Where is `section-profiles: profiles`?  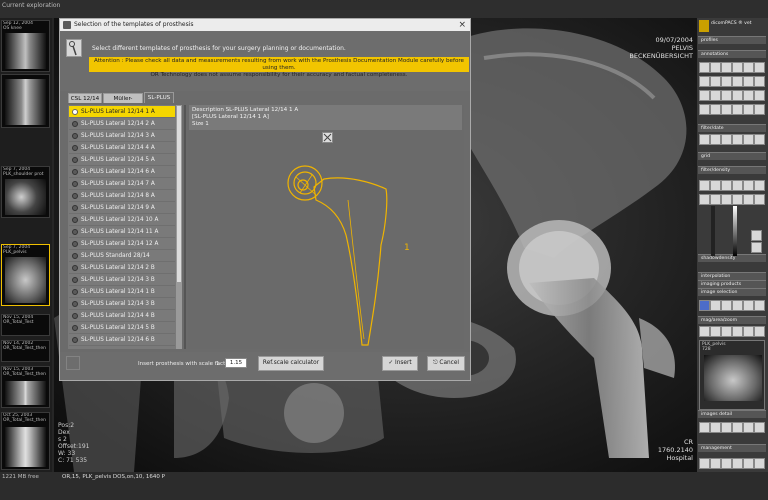
section-profiles: profiles is located at coordinates (732, 40).